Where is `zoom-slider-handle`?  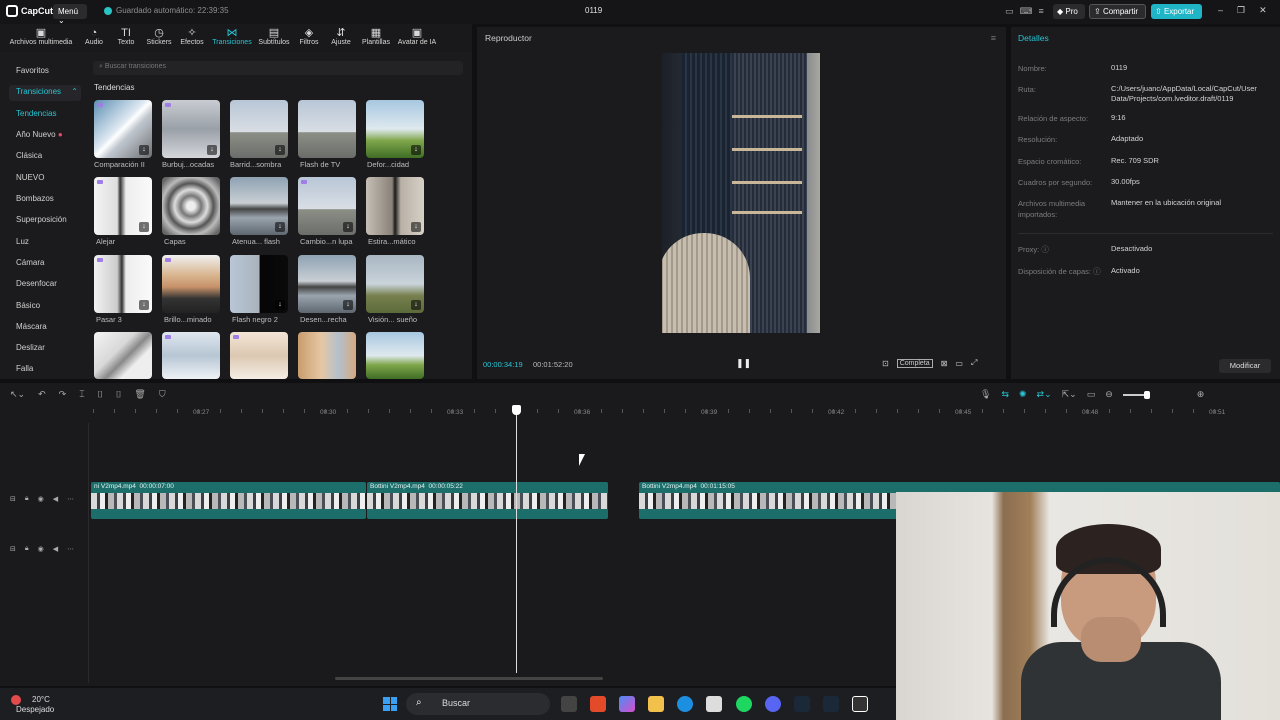 zoom-slider-handle is located at coordinates (1146, 394).